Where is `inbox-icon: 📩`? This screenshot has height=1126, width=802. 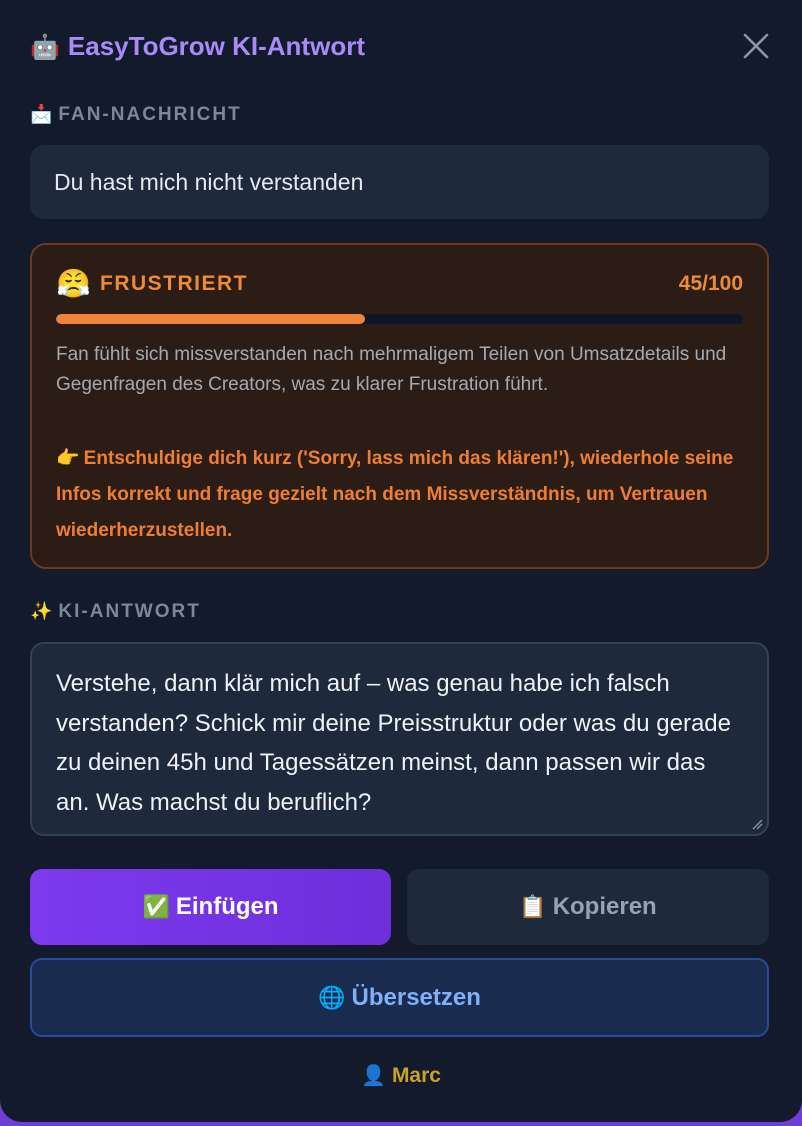 inbox-icon: 📩 is located at coordinates (41, 114).